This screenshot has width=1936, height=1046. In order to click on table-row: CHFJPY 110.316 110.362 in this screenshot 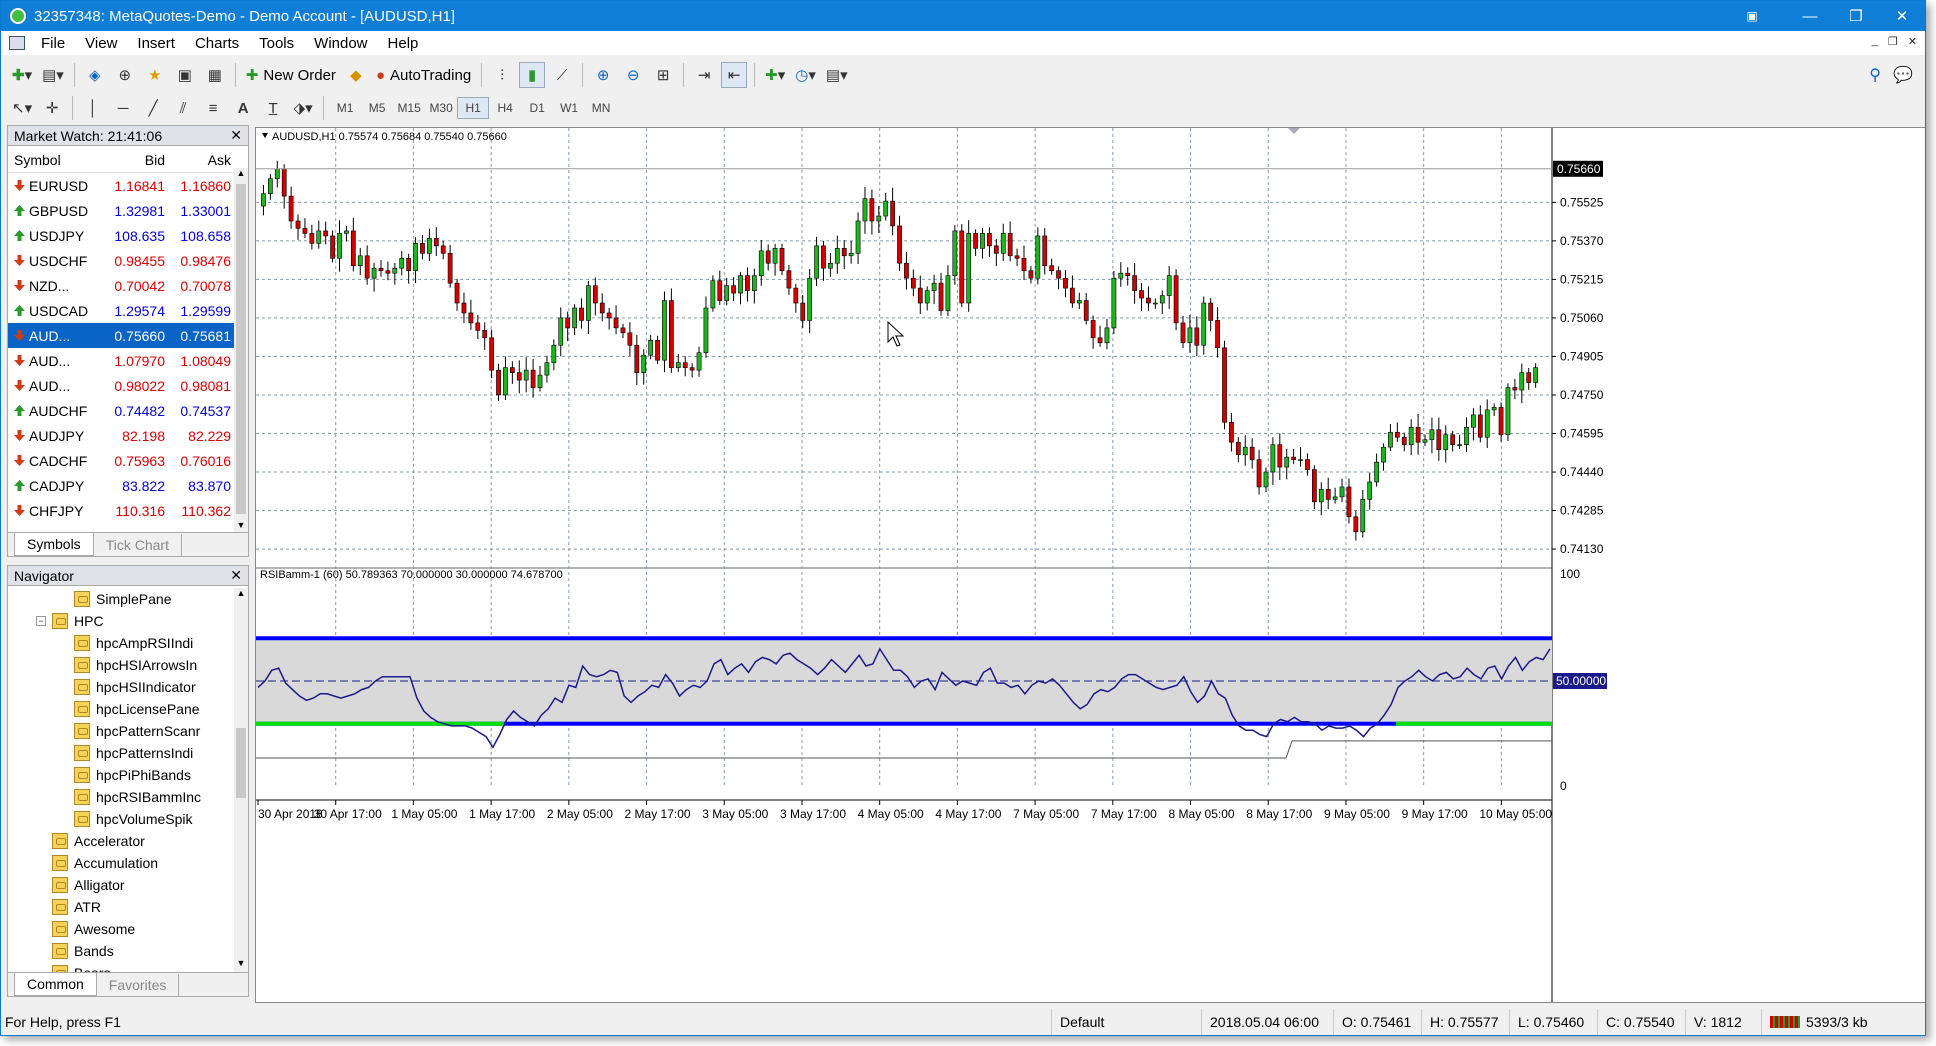, I will do `click(126, 510)`.